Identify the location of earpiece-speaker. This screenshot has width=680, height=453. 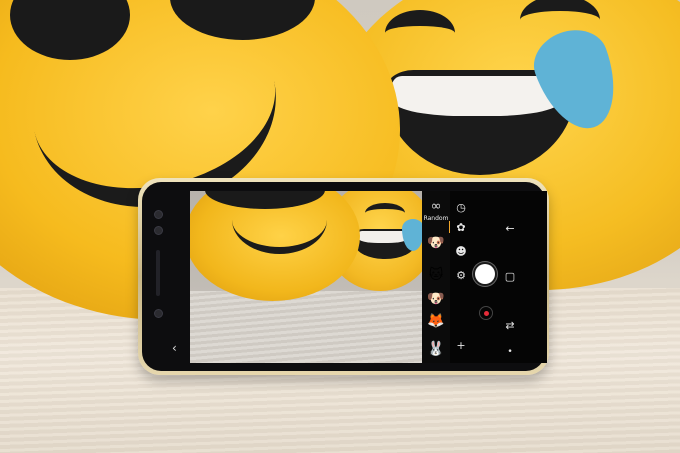
(158, 273).